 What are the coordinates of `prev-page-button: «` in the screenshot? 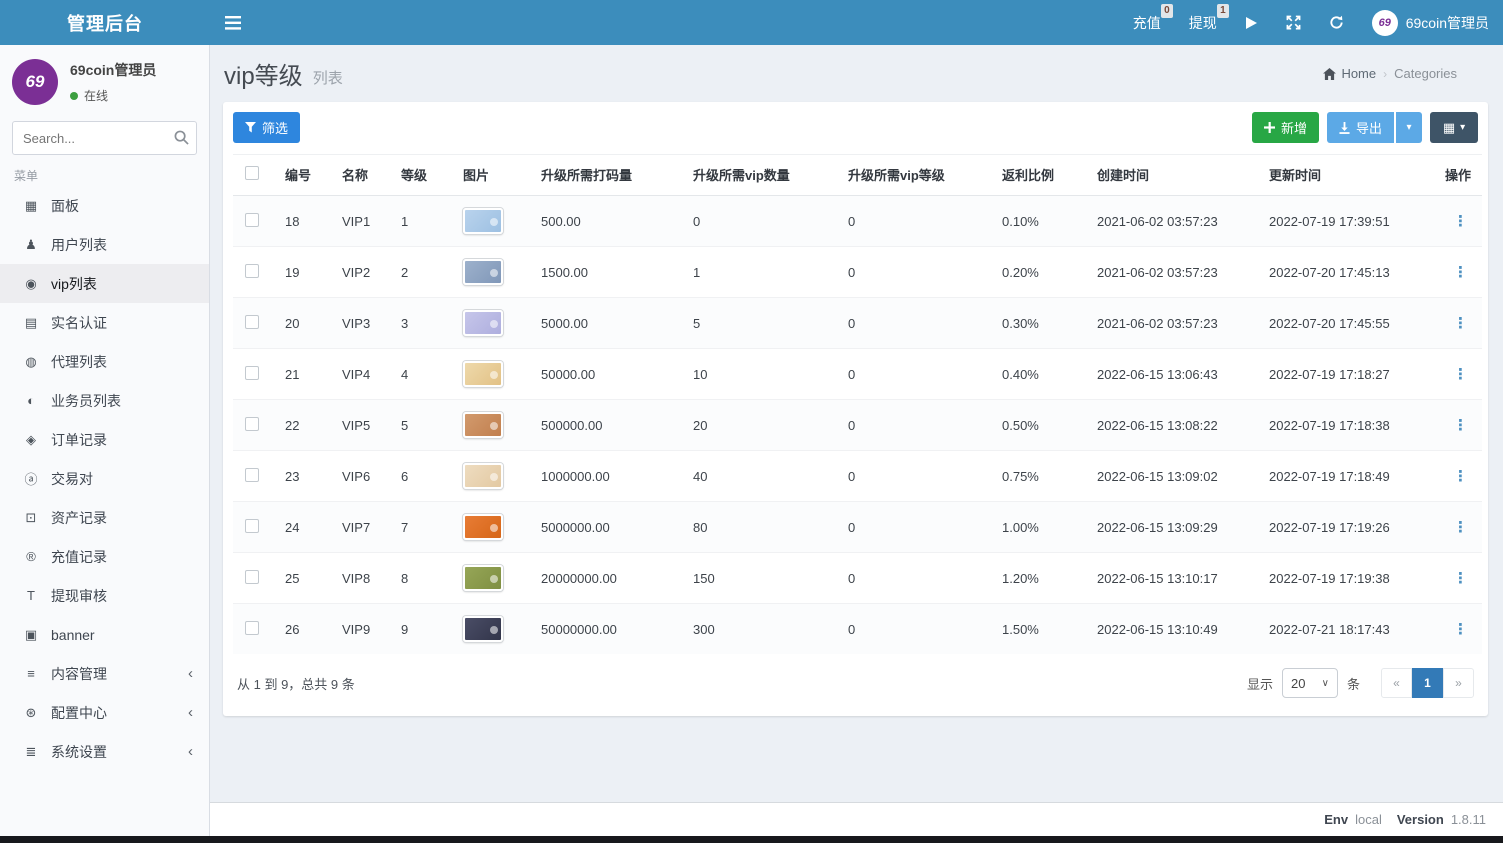 It's located at (1396, 683).